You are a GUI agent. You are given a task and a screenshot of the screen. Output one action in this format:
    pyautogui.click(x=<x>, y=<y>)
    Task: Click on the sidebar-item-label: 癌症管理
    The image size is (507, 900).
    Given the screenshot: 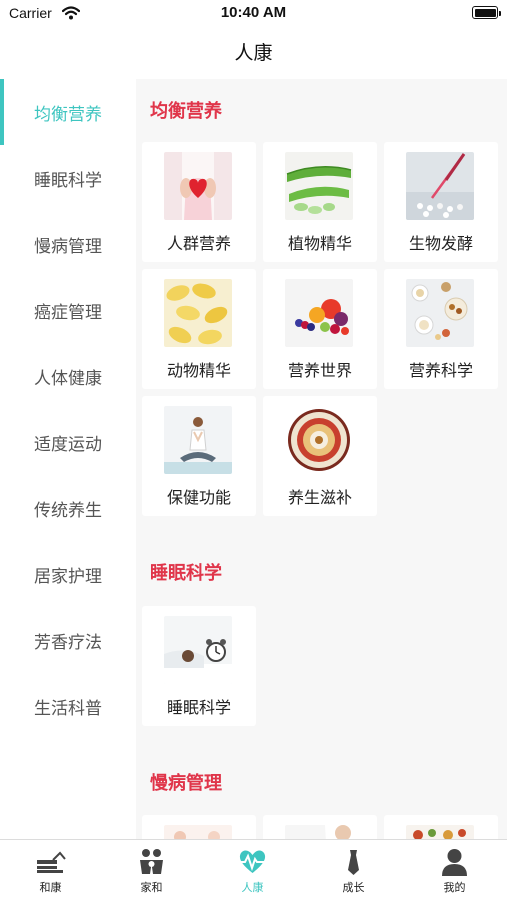 What is the action you would take?
    pyautogui.click(x=68, y=312)
    